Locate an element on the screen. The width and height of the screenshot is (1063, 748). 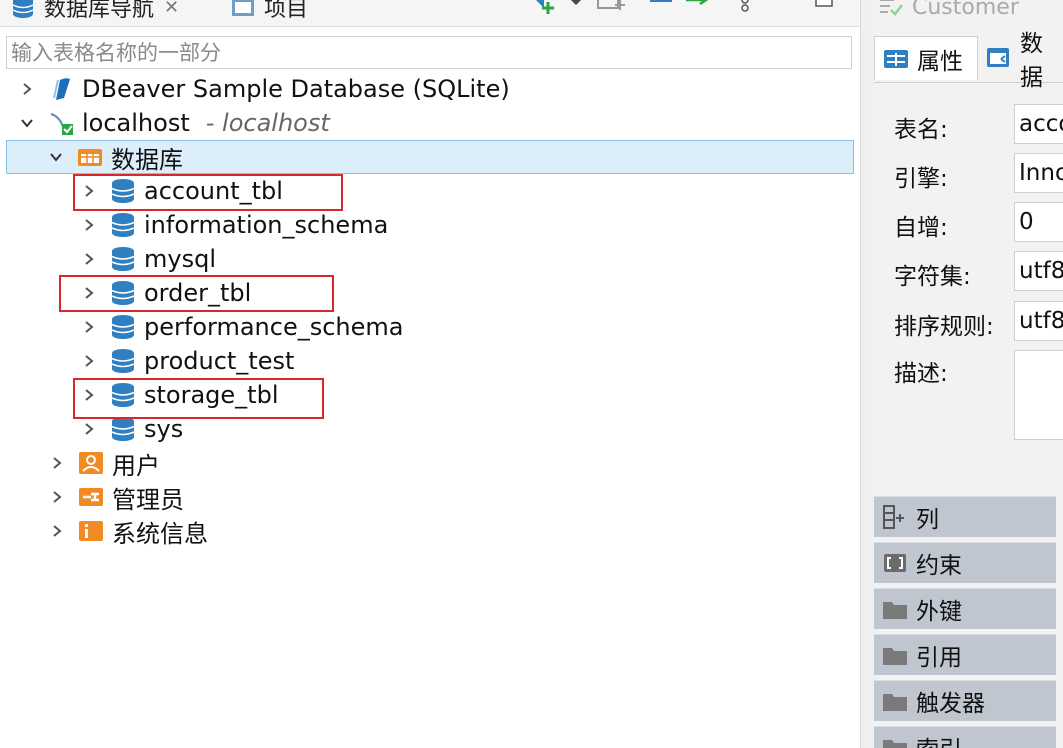
section-references: 引用 is located at coordinates (965, 654).